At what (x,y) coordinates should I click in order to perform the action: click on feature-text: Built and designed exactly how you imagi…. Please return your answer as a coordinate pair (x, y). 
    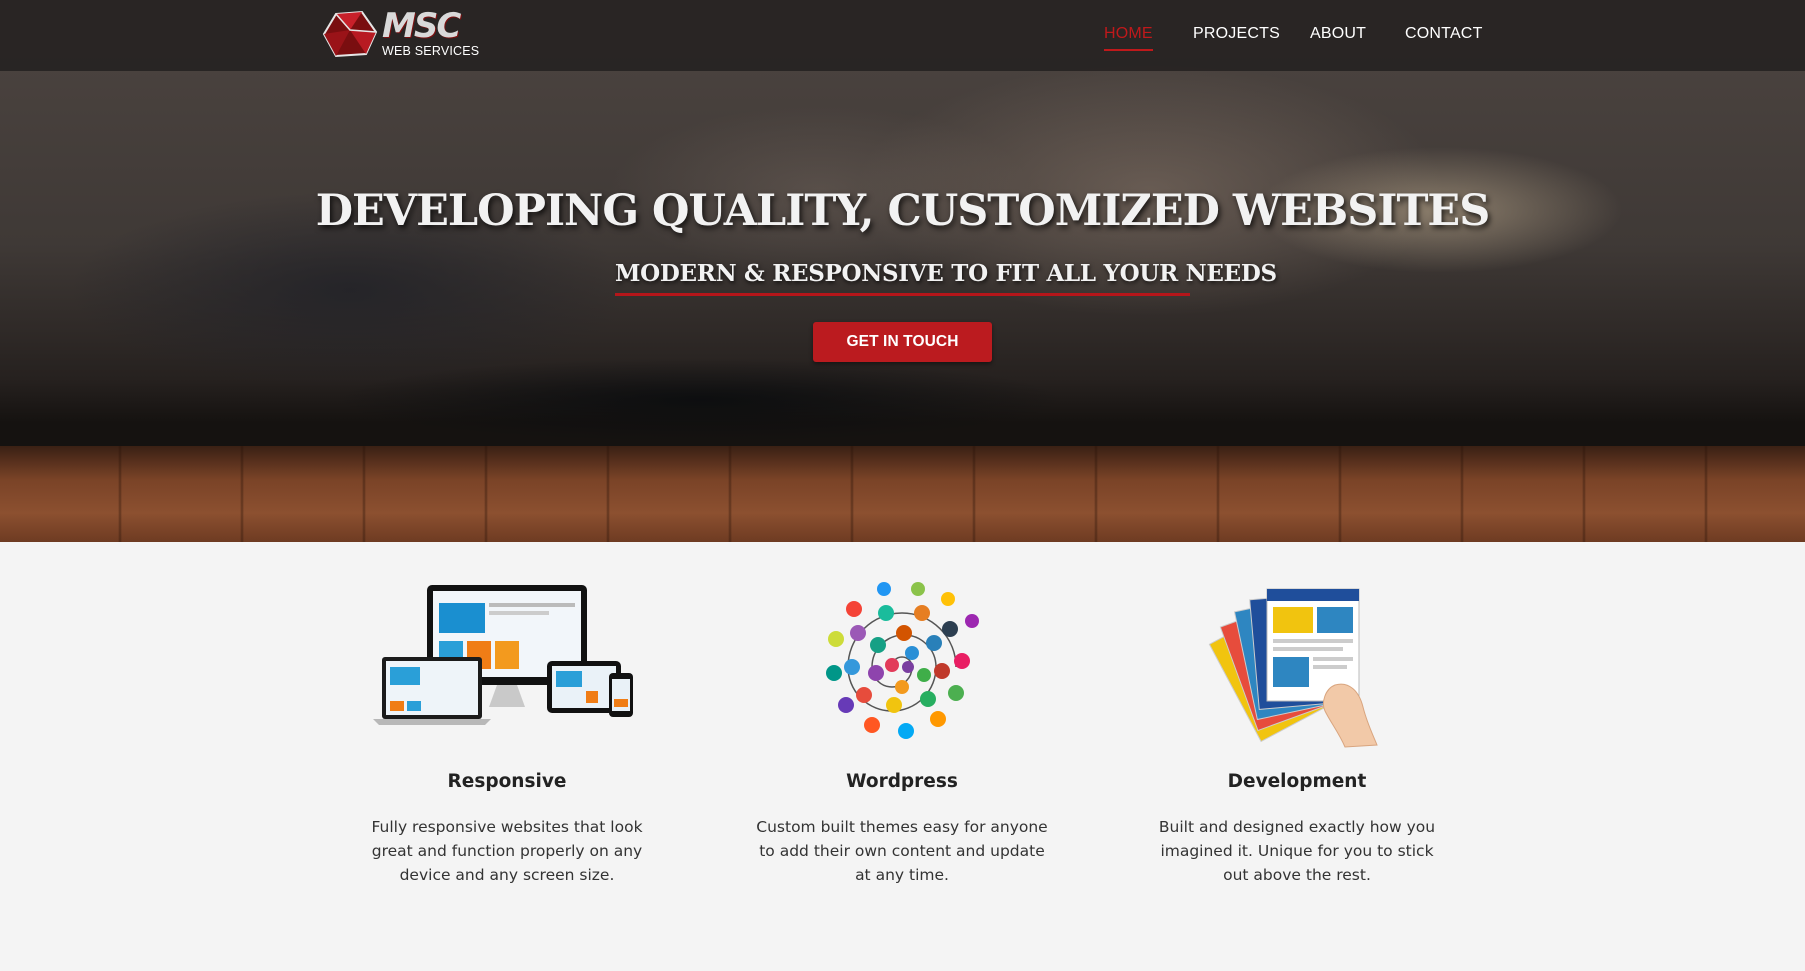
    Looking at the image, I should click on (1297, 851).